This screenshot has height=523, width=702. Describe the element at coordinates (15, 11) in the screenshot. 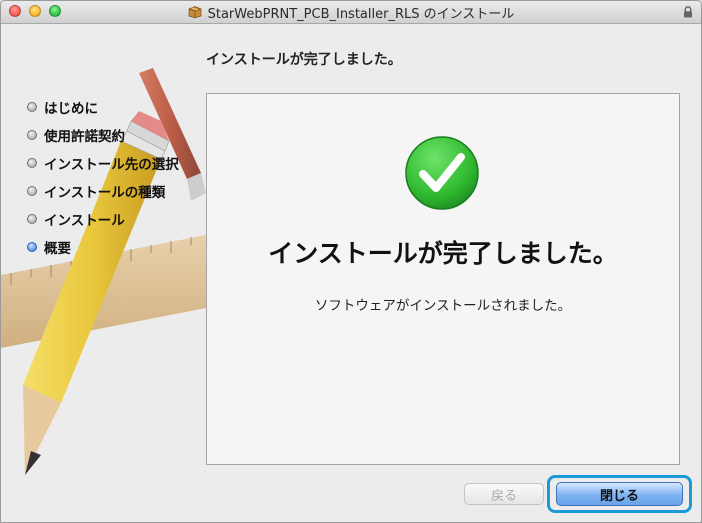

I see `close-window-button` at that location.